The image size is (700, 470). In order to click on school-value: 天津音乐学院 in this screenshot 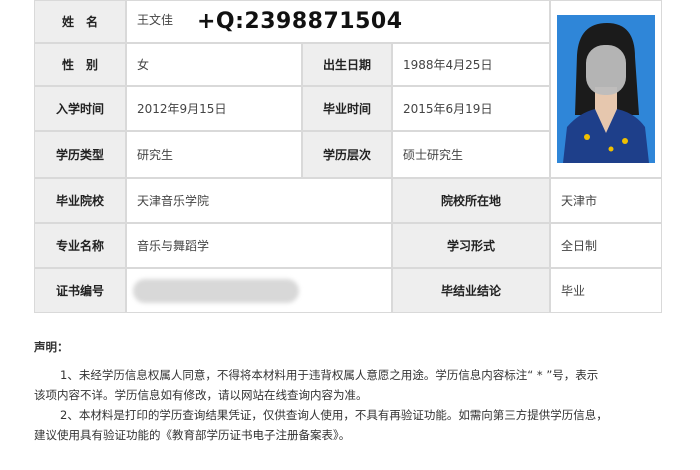, I will do `click(259, 200)`.